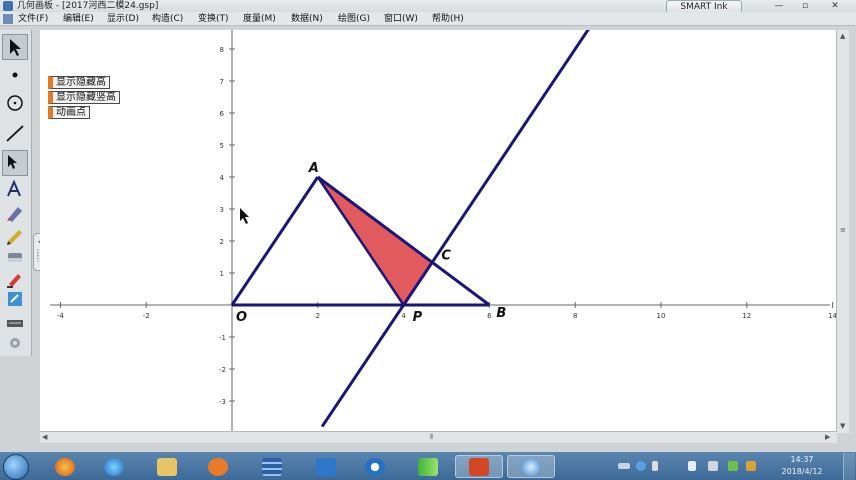 This screenshot has width=856, height=480. Describe the element at coordinates (751, 466) in the screenshot. I see `app-tray-icon` at that location.